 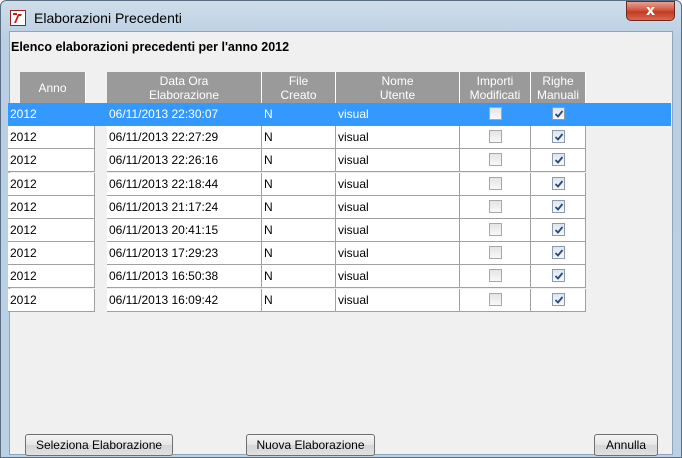 I want to click on column-header-data-ora: Data Ora Elaborazione, so click(x=184, y=87).